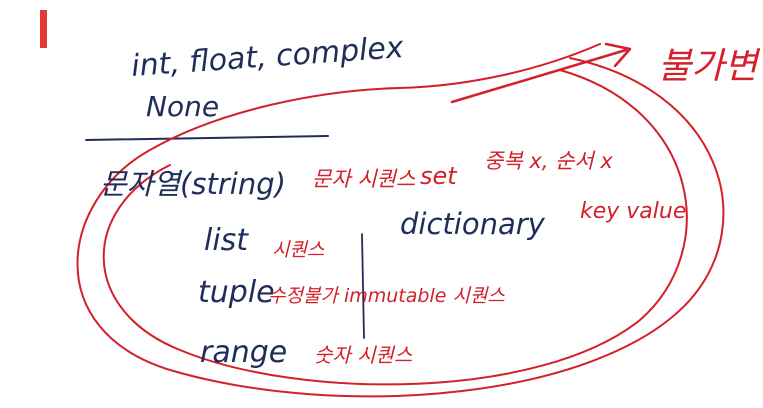 The height and width of the screenshot is (408, 763). I want to click on none-type-text: None, so click(182, 106).